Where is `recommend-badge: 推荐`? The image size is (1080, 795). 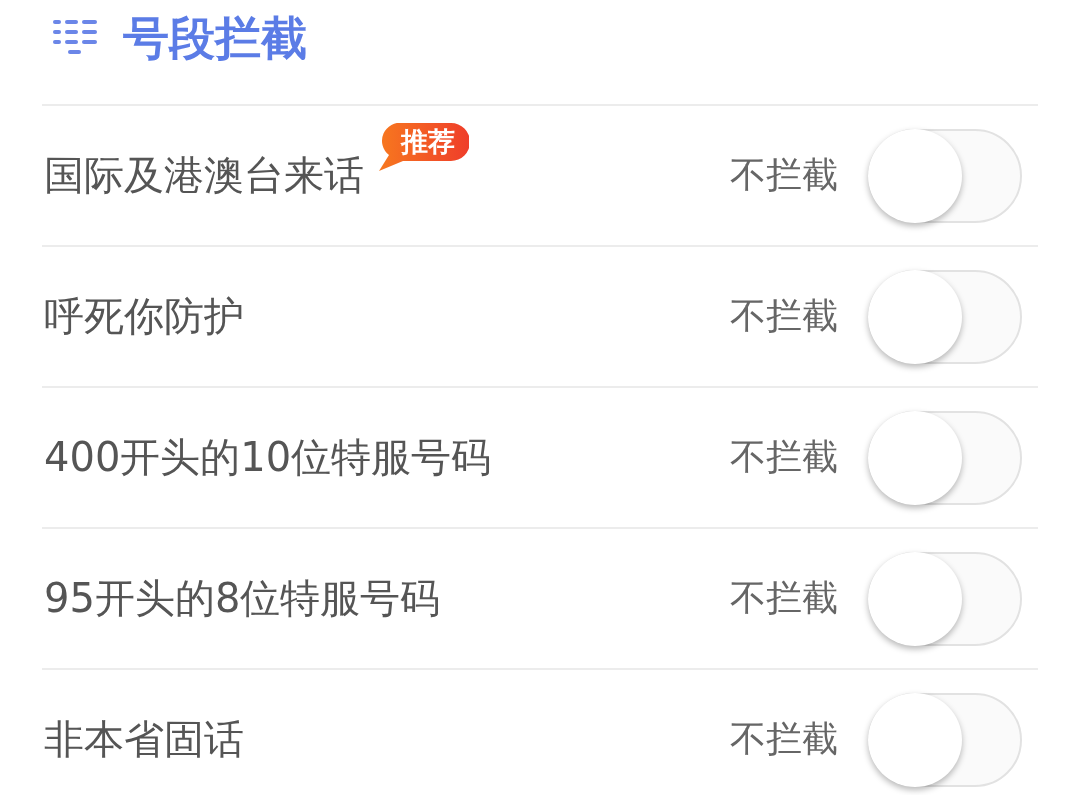 recommend-badge: 推荐 is located at coordinates (424, 146).